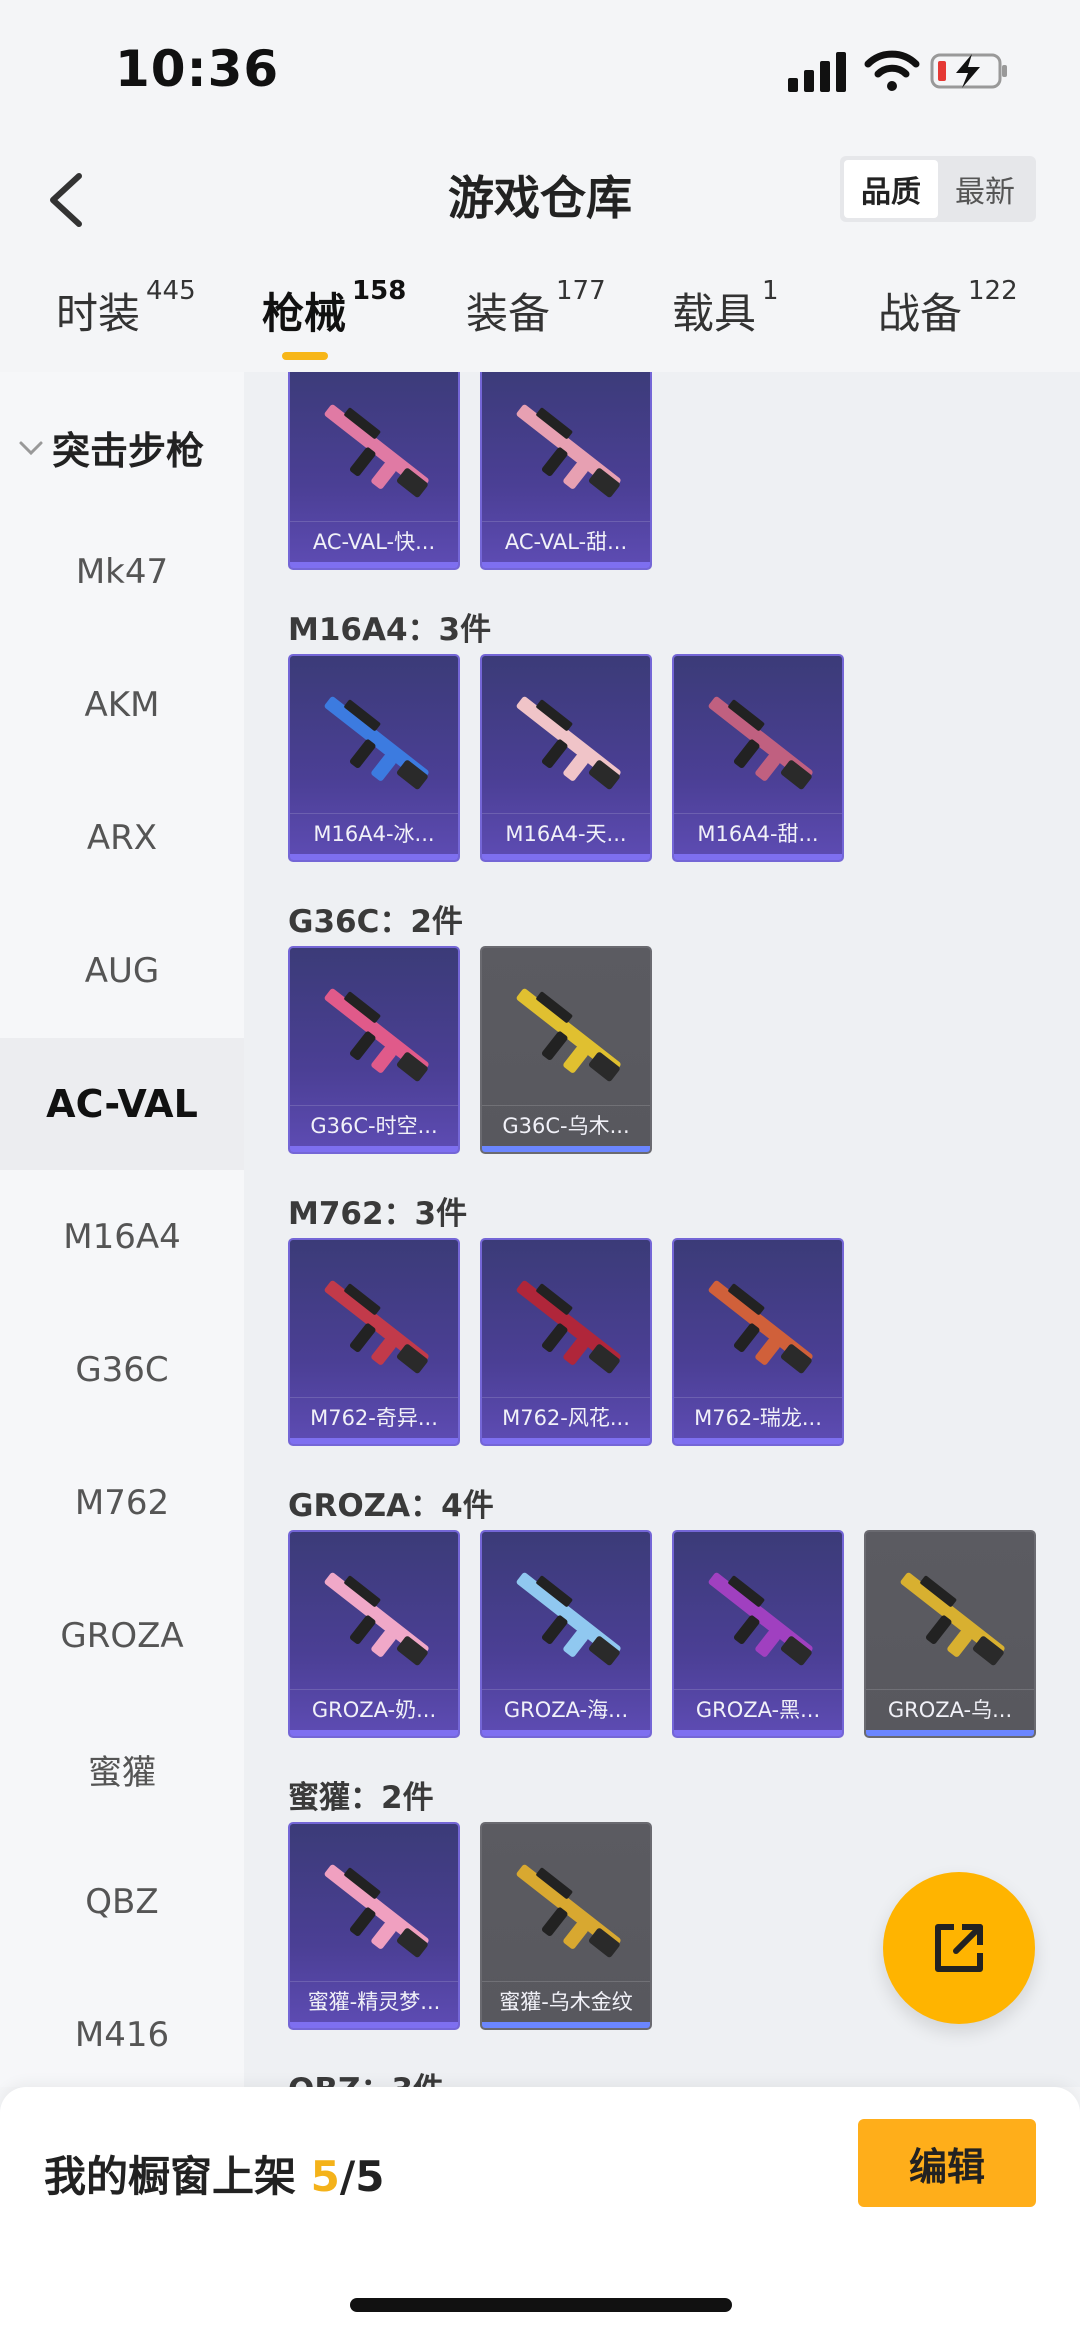  I want to click on sidebar-item: Mk47, so click(122, 572).